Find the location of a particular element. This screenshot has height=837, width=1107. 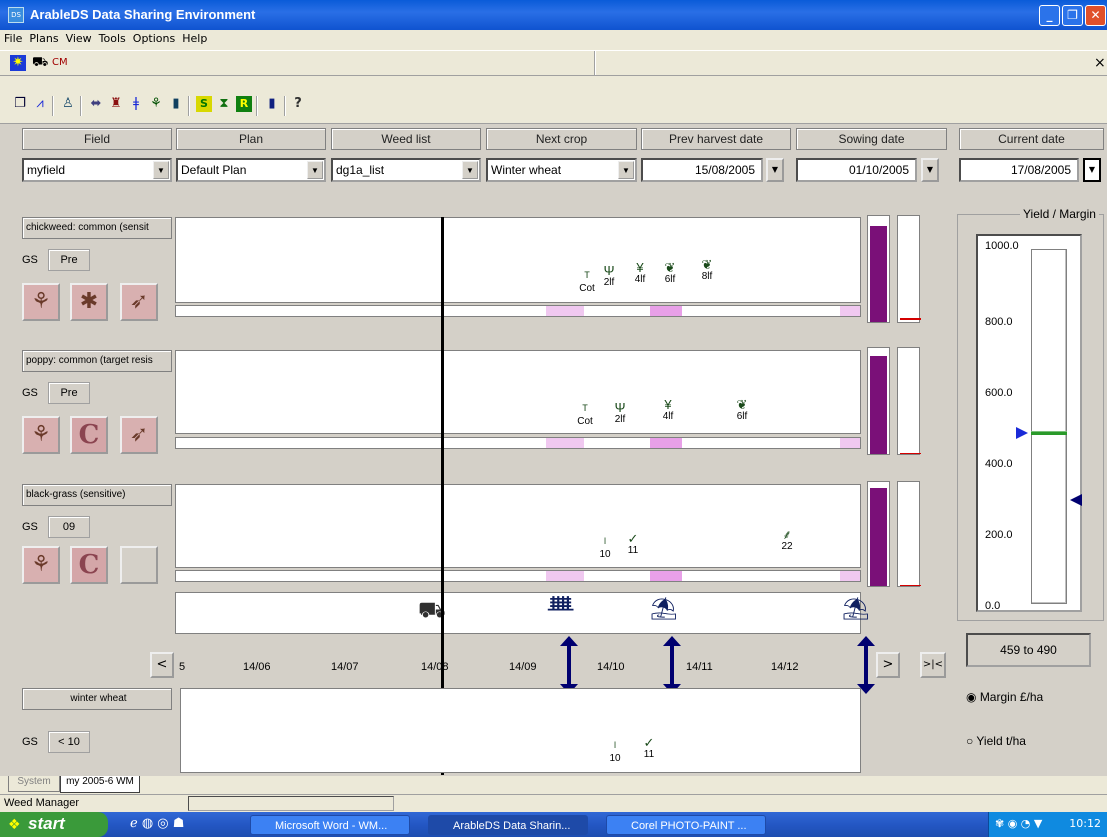

plant-icon: ⚘ is located at coordinates (156, 104).